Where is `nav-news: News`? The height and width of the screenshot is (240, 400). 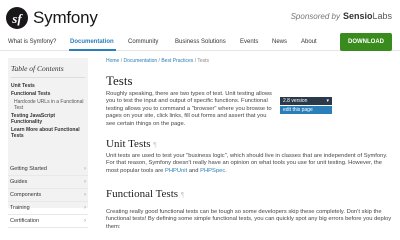
nav-news: News is located at coordinates (279, 42).